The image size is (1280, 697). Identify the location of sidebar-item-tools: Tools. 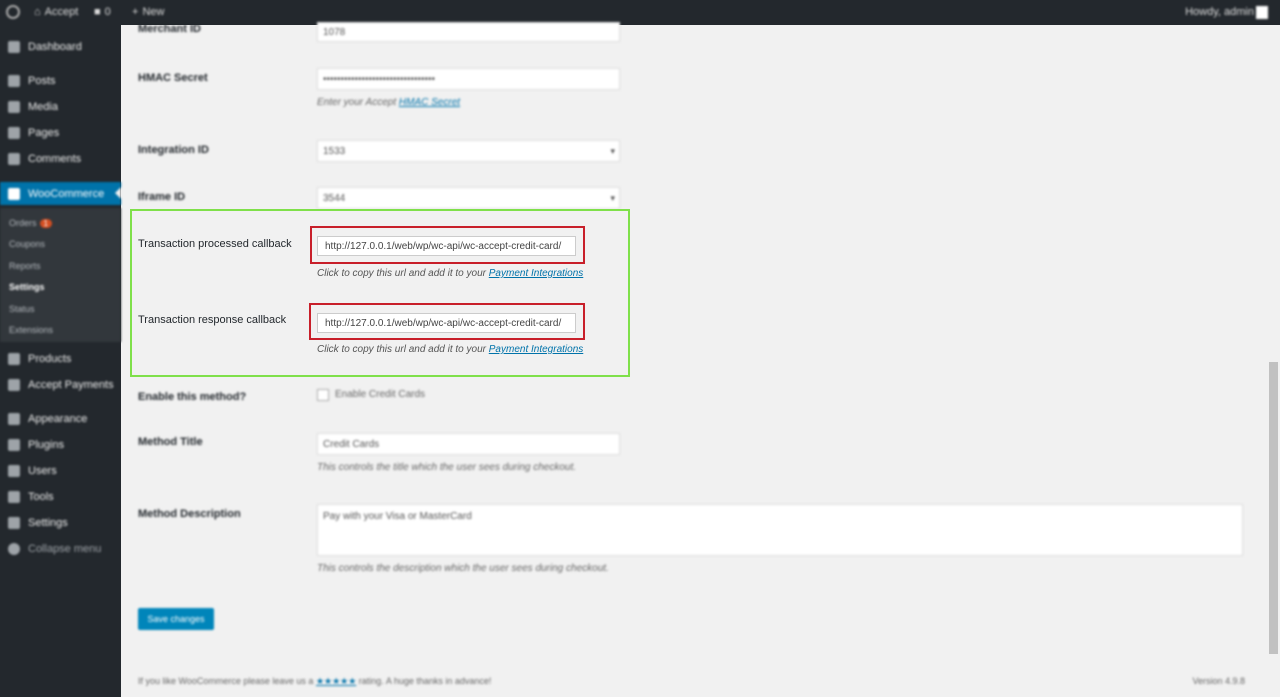
(60, 497).